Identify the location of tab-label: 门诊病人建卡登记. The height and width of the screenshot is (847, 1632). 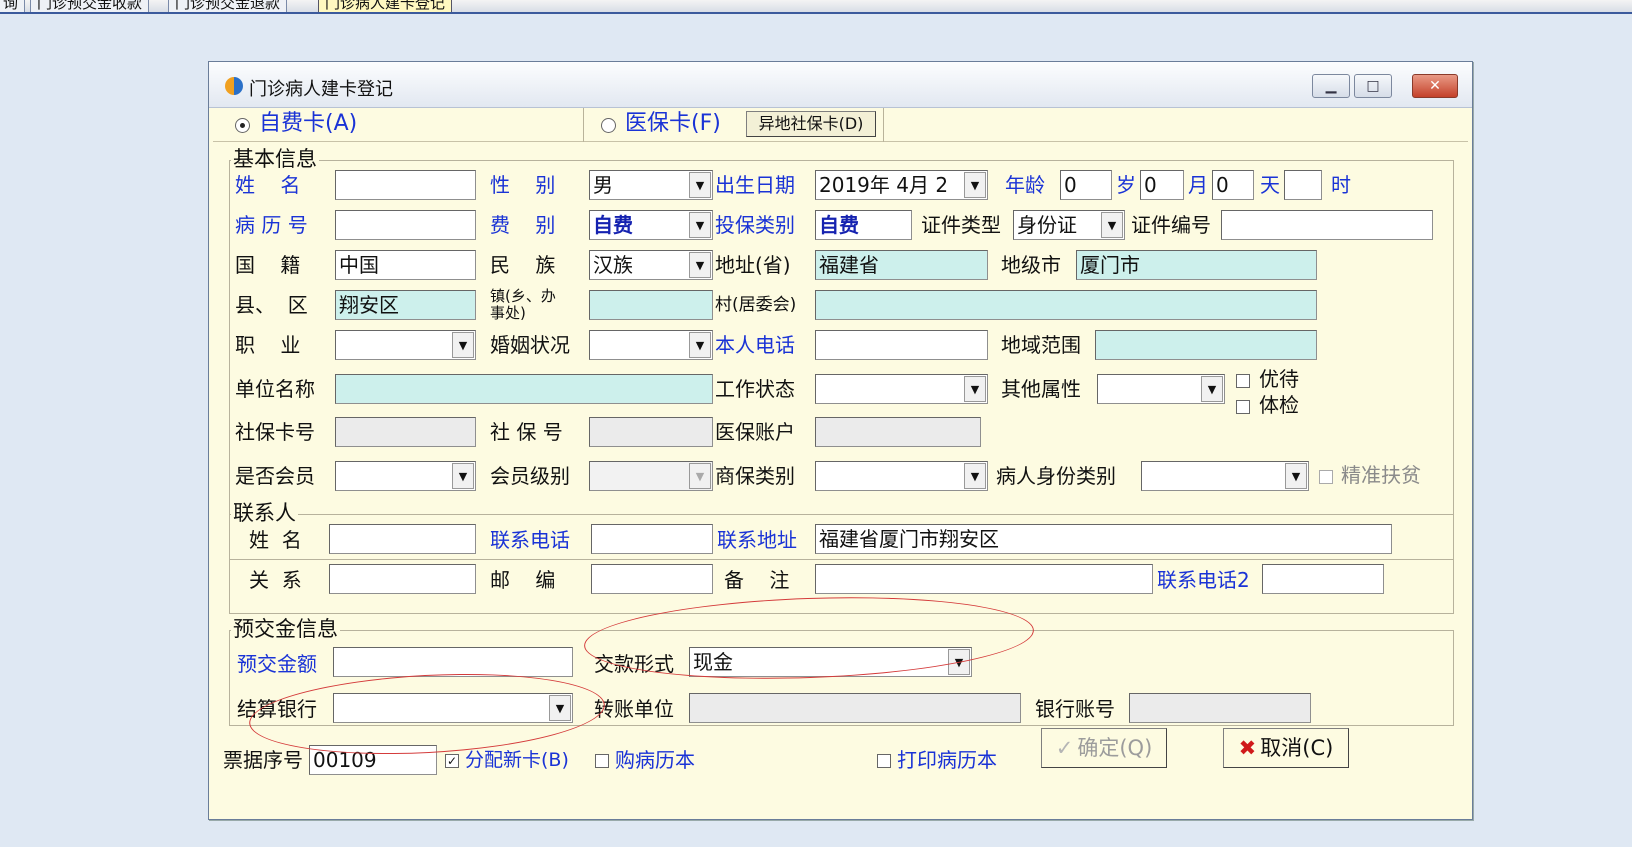
(385, 6).